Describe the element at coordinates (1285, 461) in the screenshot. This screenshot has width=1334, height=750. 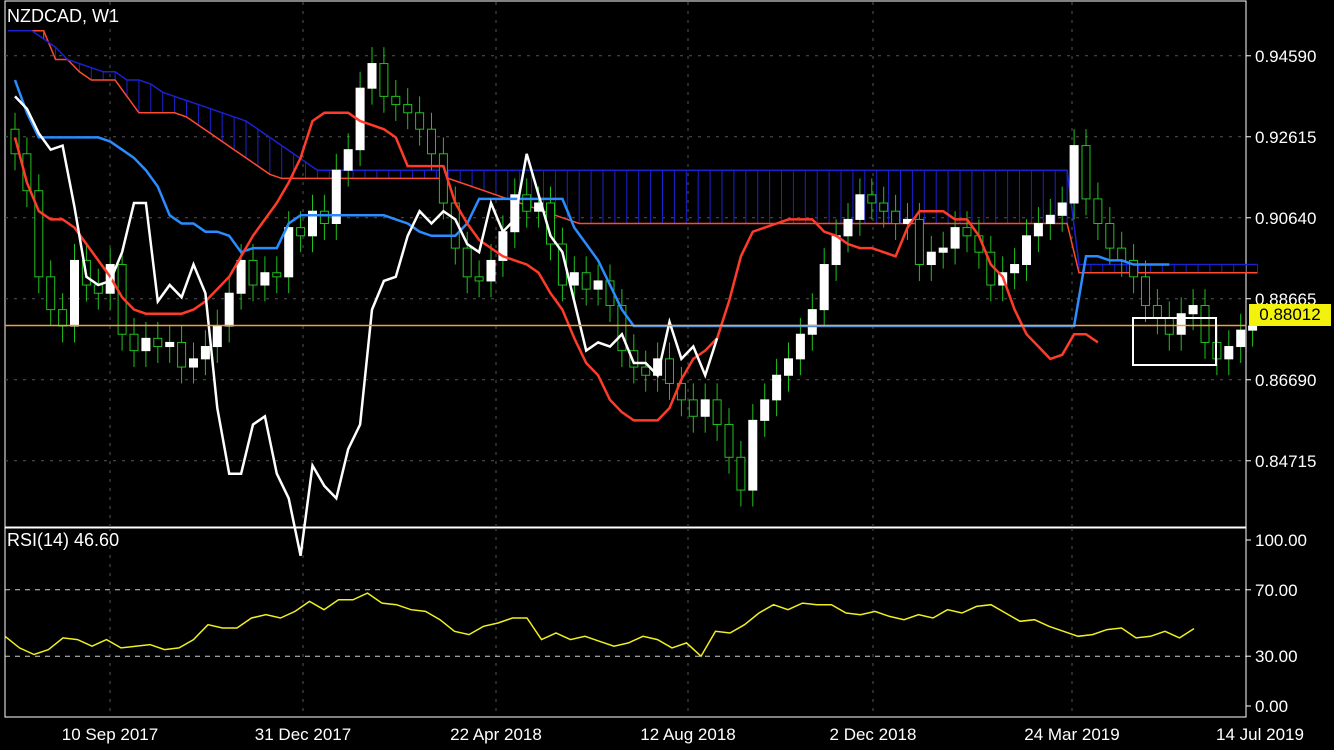
I see `y-tick-label: 0.84715` at that location.